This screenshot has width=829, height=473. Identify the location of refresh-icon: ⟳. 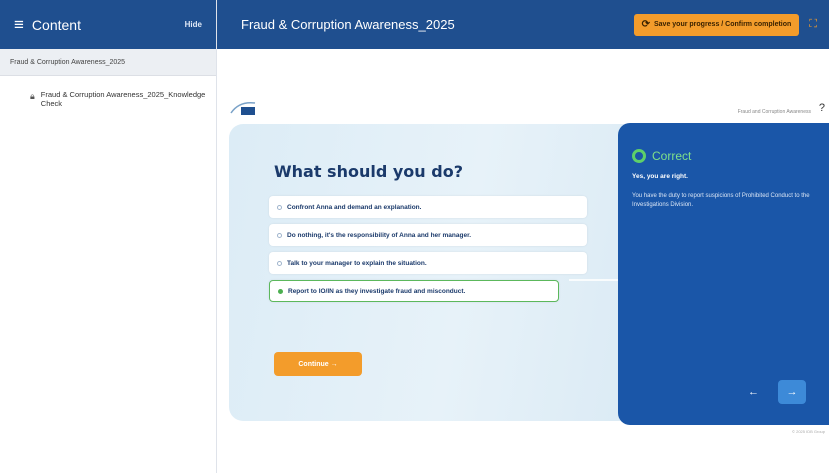
(645, 24).